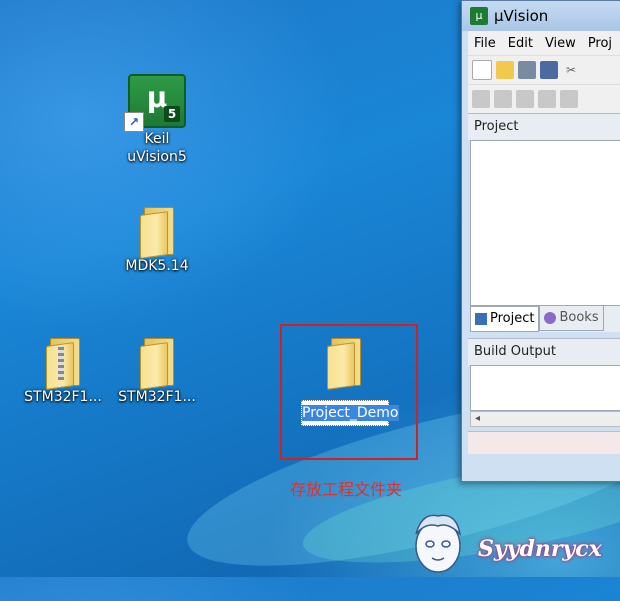  What do you see at coordinates (569, 99) in the screenshot?
I see `stop-build-icon` at bounding box center [569, 99].